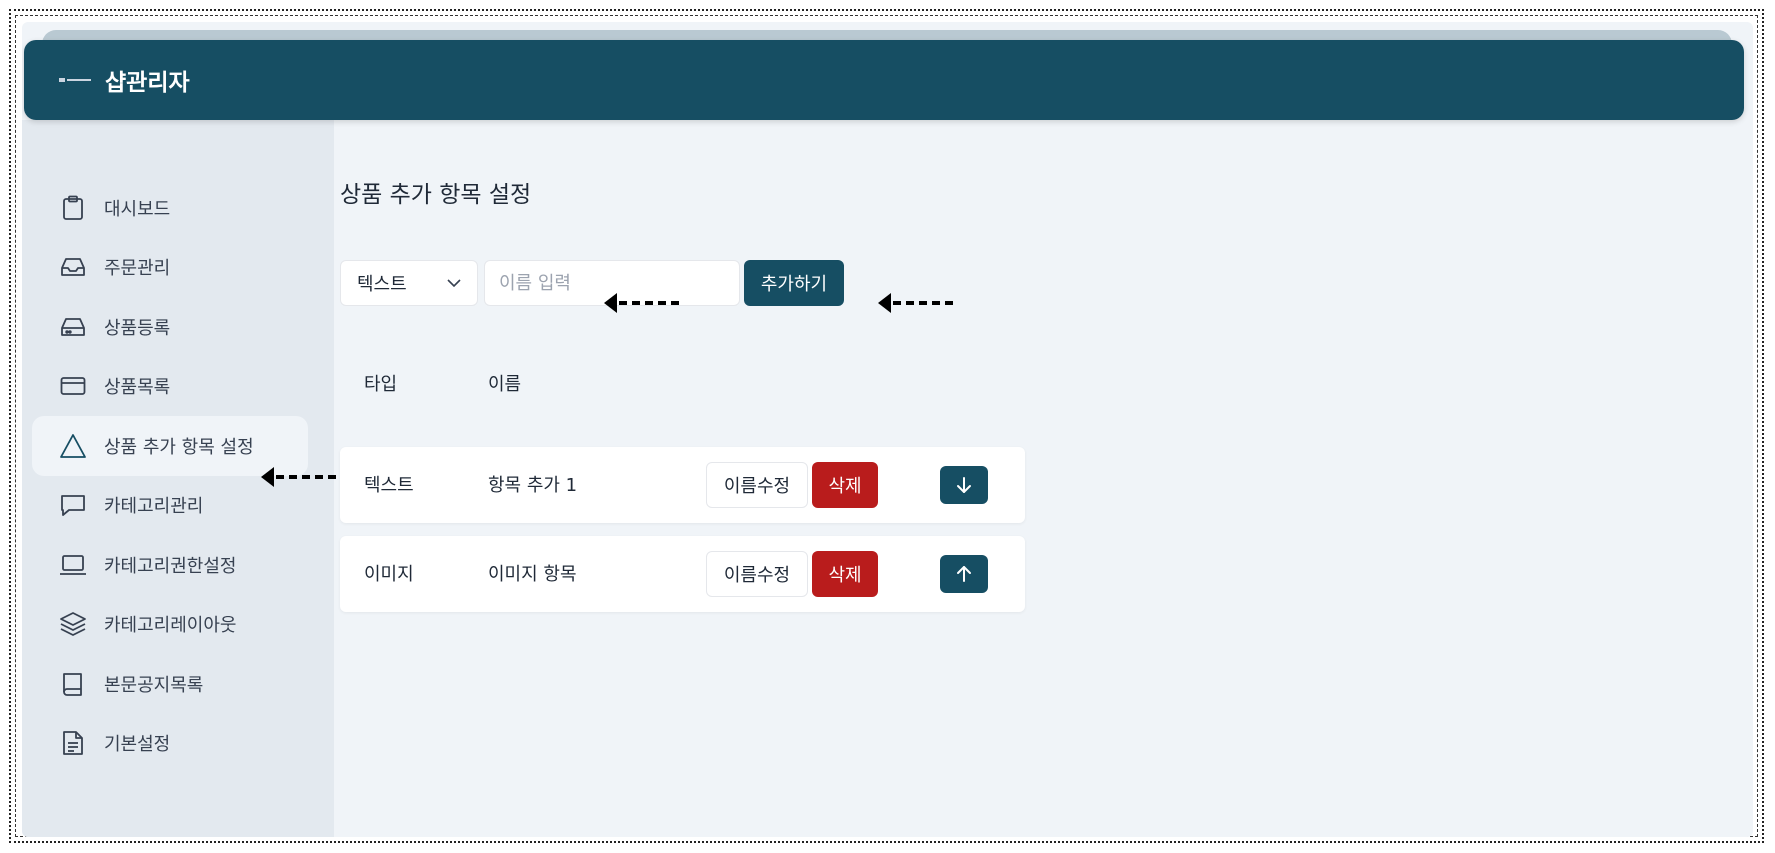 The image size is (1775, 853). I want to click on arrow-up-icon, so click(964, 574).